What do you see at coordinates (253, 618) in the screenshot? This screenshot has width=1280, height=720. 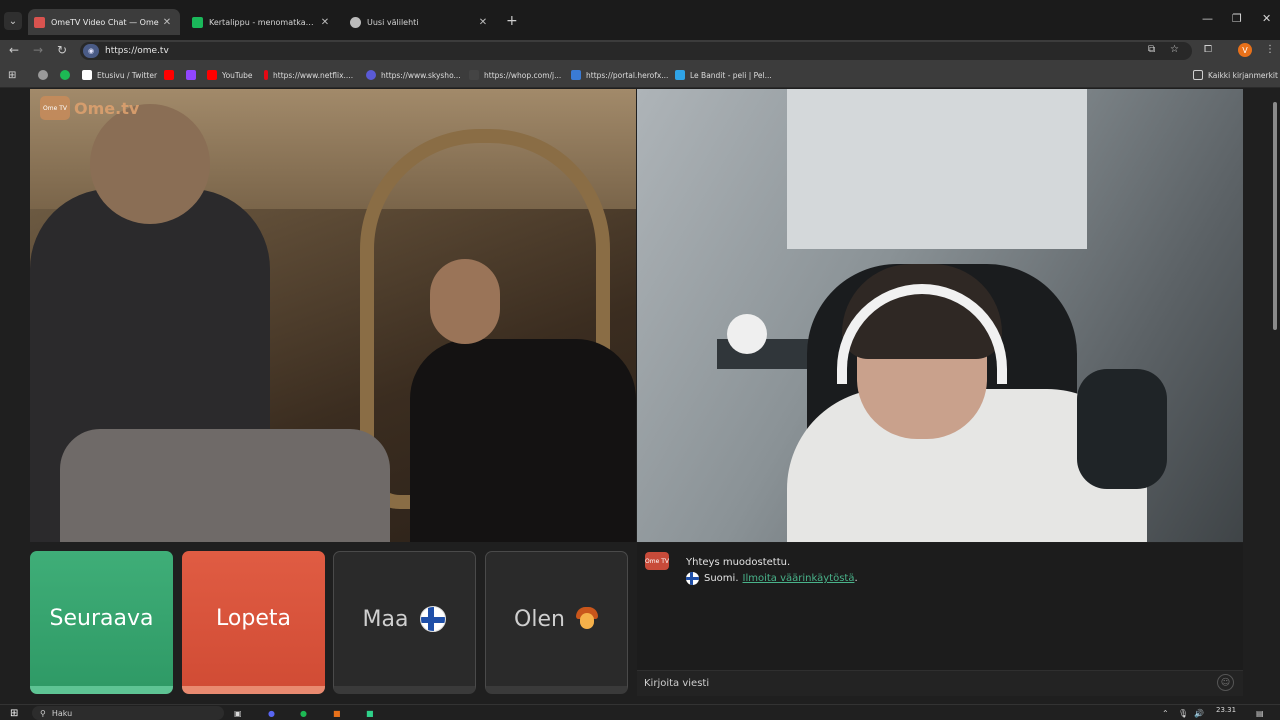 I see `stop-button-label: Lopeta` at bounding box center [253, 618].